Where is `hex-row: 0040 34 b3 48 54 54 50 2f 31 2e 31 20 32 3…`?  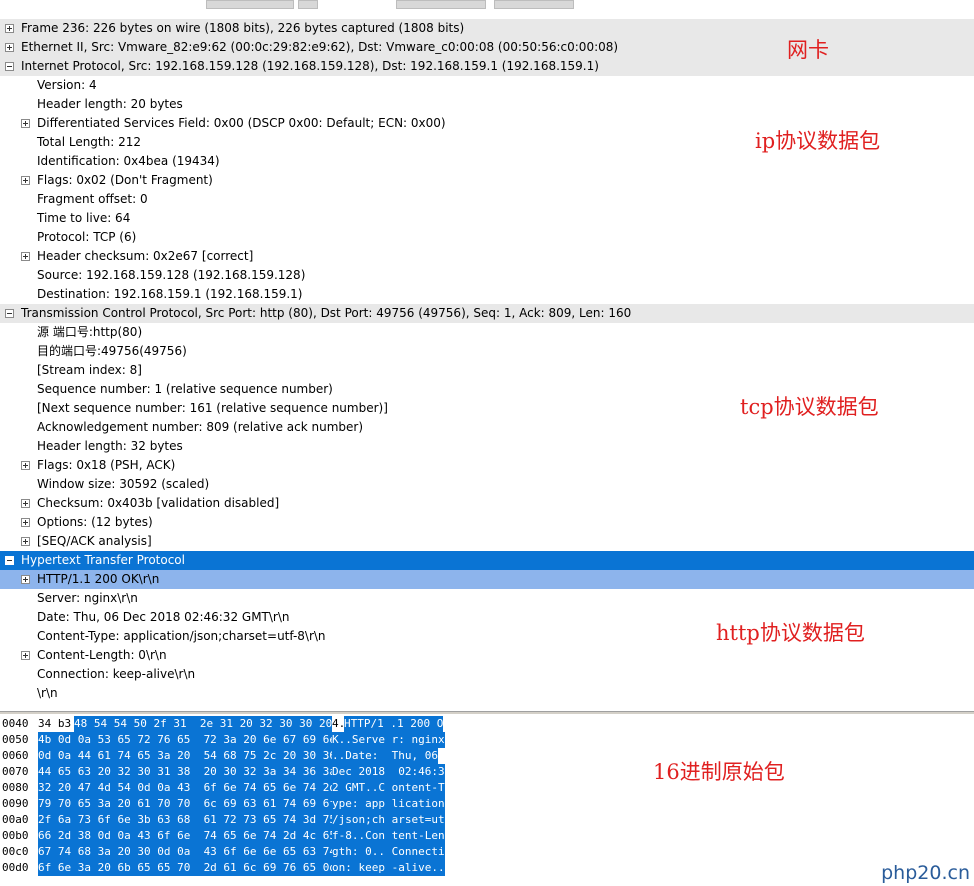
hex-row: 0040 34 b3 48 54 54 50 2f 31 2e 31 20 32 3… is located at coordinates (487, 724).